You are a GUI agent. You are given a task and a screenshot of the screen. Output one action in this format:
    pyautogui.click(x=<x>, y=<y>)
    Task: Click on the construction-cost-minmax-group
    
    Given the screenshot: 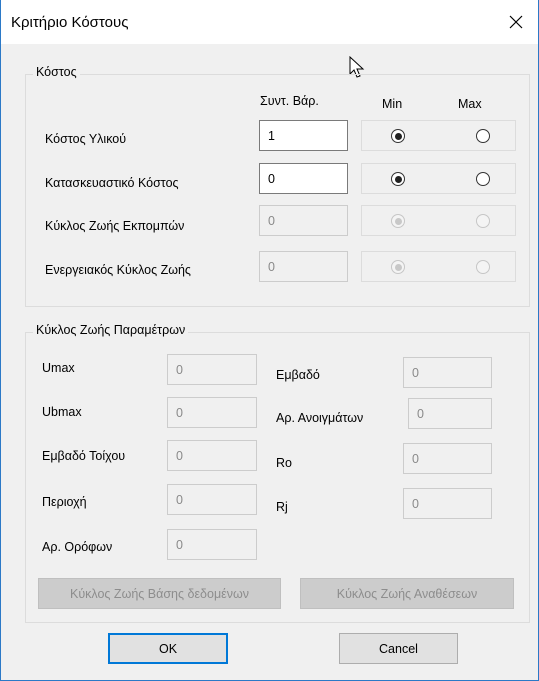 What is the action you would take?
    pyautogui.click(x=438, y=178)
    